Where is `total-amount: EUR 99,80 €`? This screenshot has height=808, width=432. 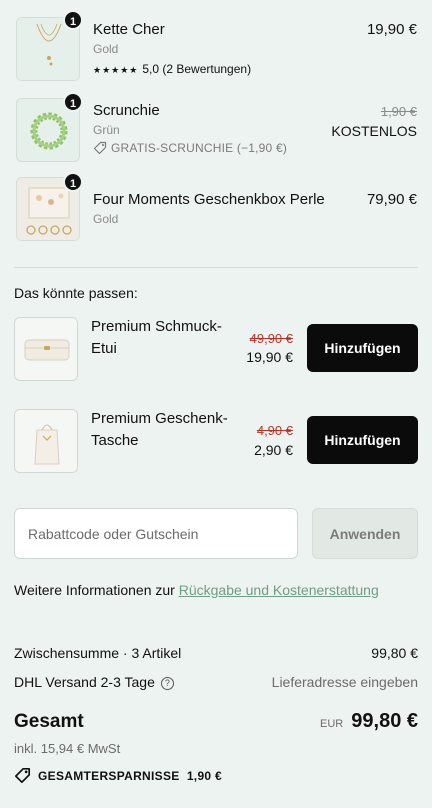 total-amount: EUR 99,80 € is located at coordinates (369, 721).